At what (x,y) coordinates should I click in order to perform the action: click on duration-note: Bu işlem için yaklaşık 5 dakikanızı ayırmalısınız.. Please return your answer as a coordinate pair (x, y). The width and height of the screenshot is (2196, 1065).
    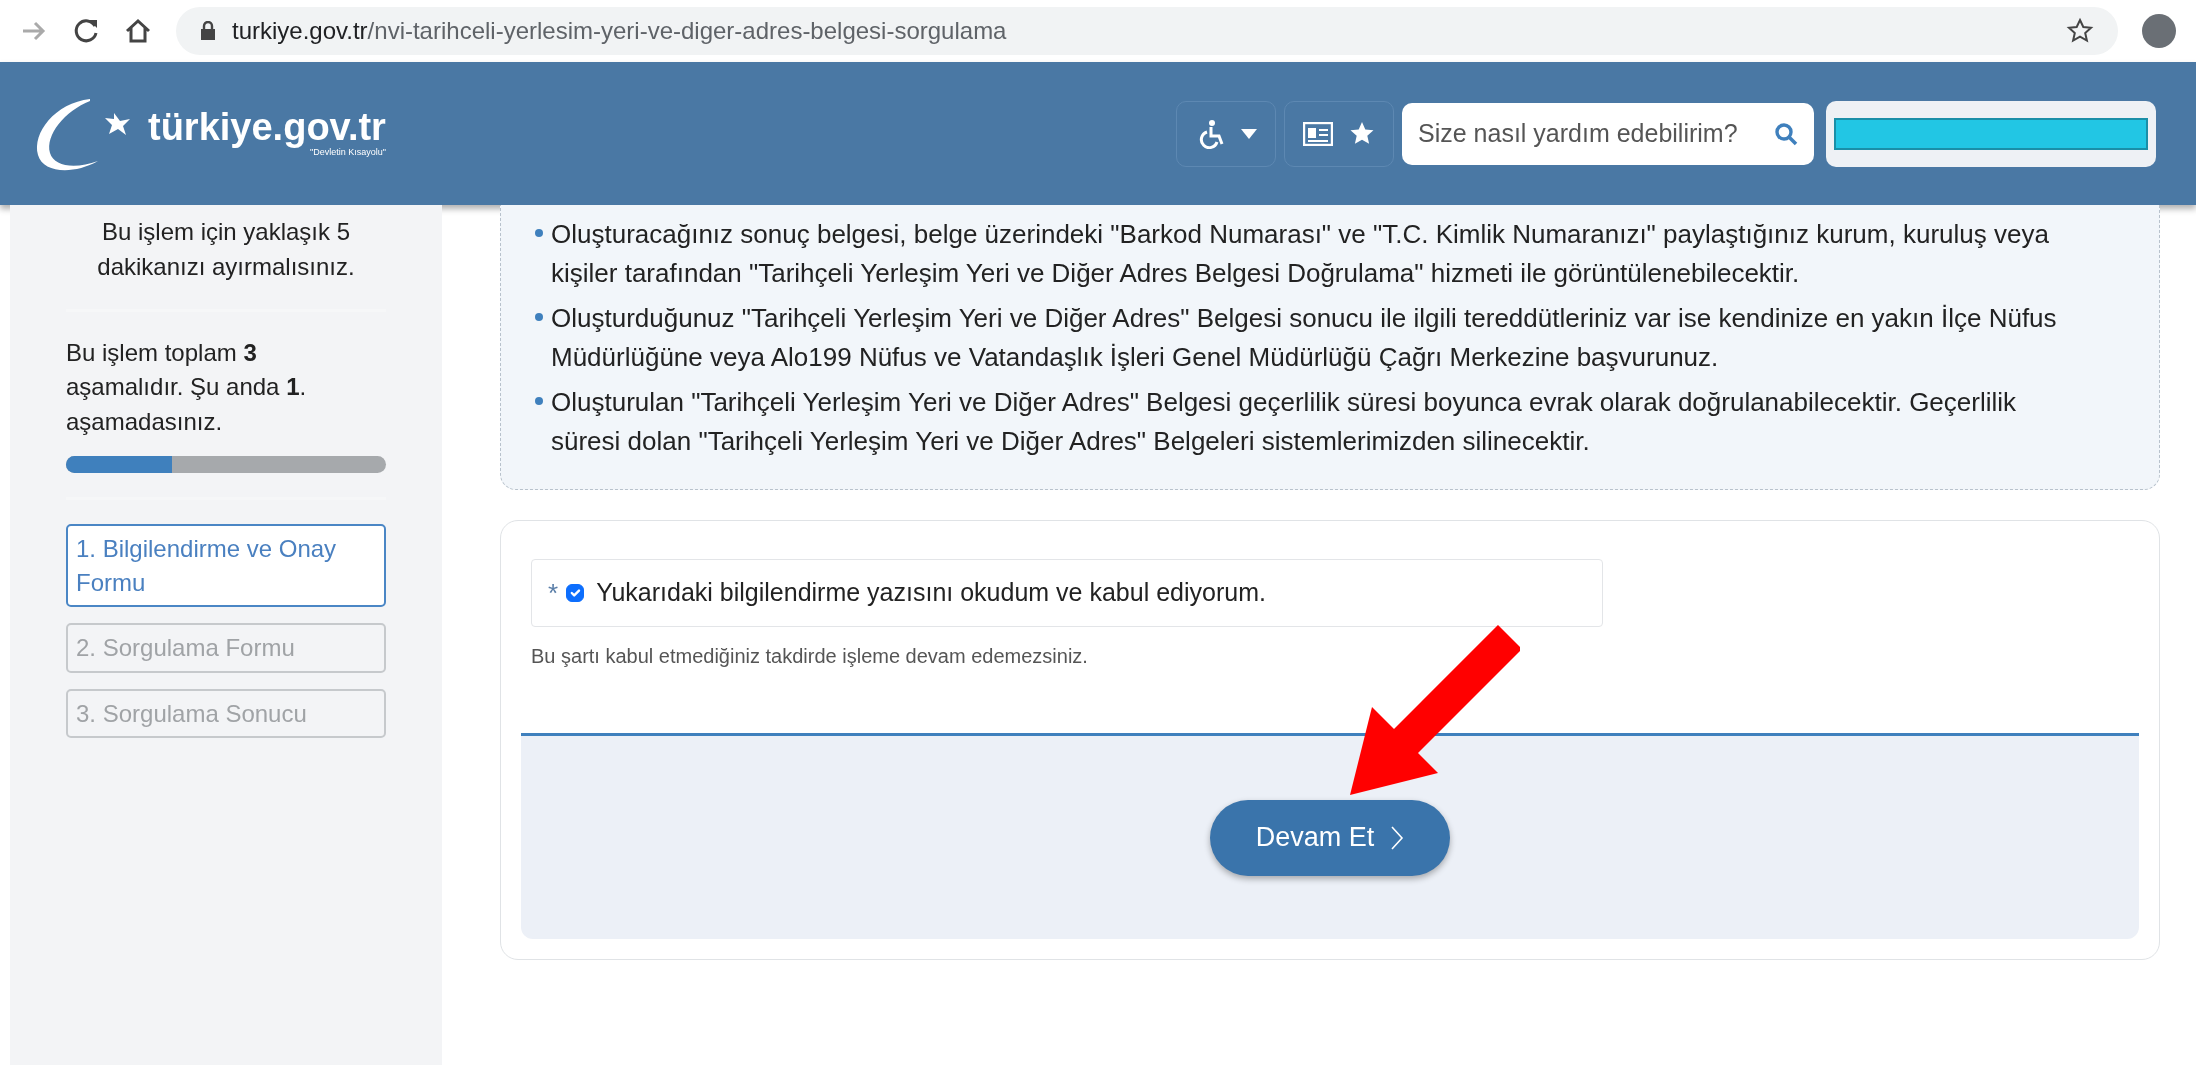
    Looking at the image, I should click on (226, 249).